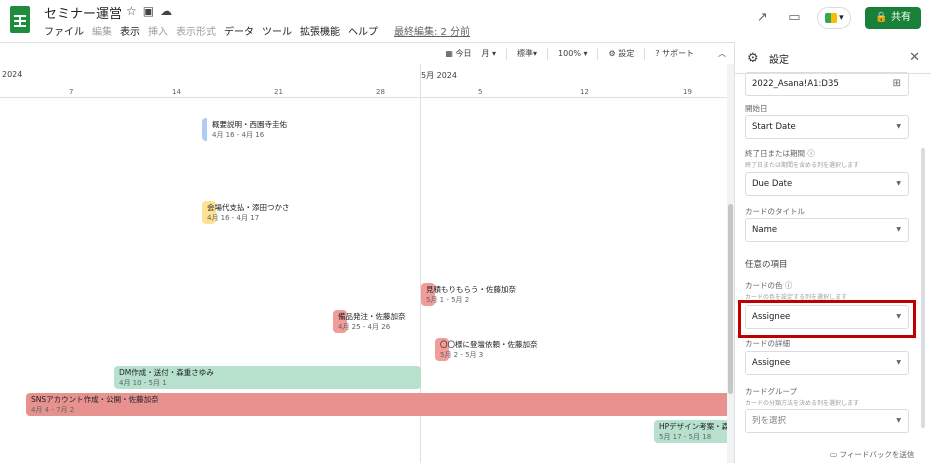 Image resolution: width=931 pixels, height=463 pixels. What do you see at coordinates (771, 363) in the screenshot?
I see `card-detail-value: Assignee` at bounding box center [771, 363].